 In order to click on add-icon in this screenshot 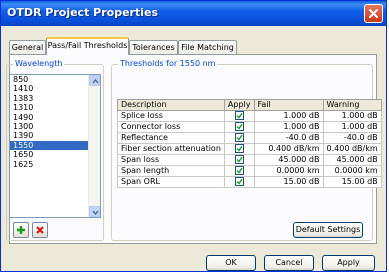, I will do `click(21, 230)`.